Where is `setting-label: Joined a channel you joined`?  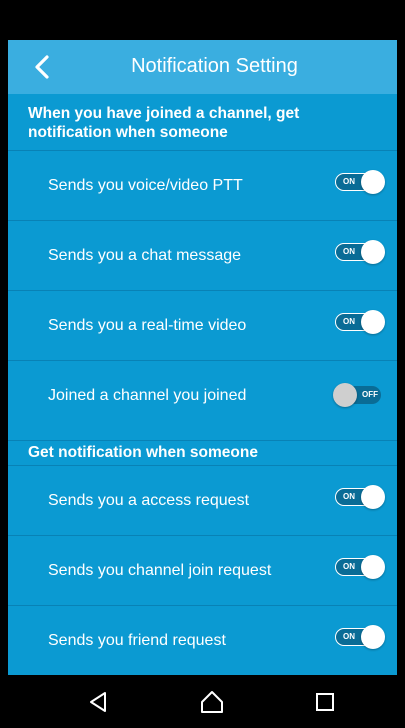
setting-label: Joined a channel you joined is located at coordinates (147, 395).